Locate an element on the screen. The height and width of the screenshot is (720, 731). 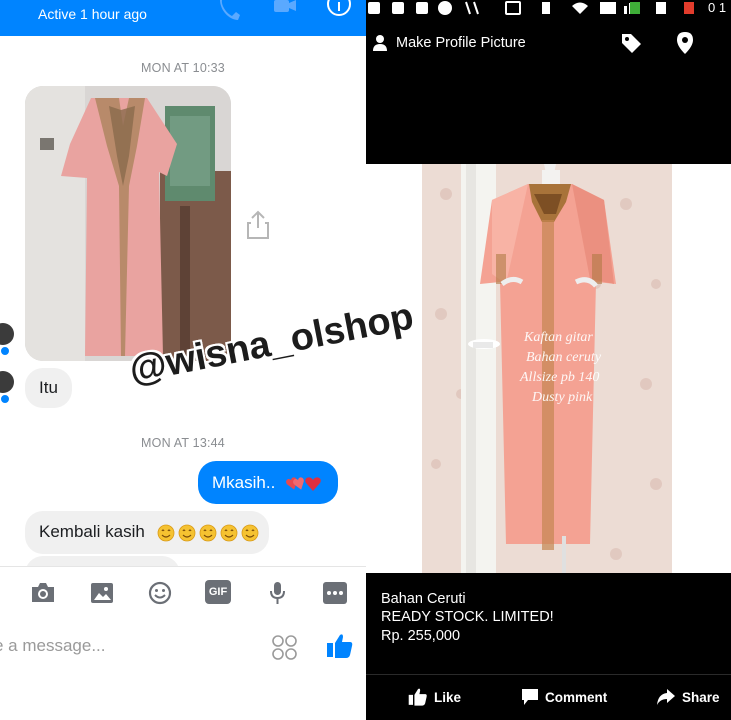
emoji-icon is located at coordinates (160, 593).